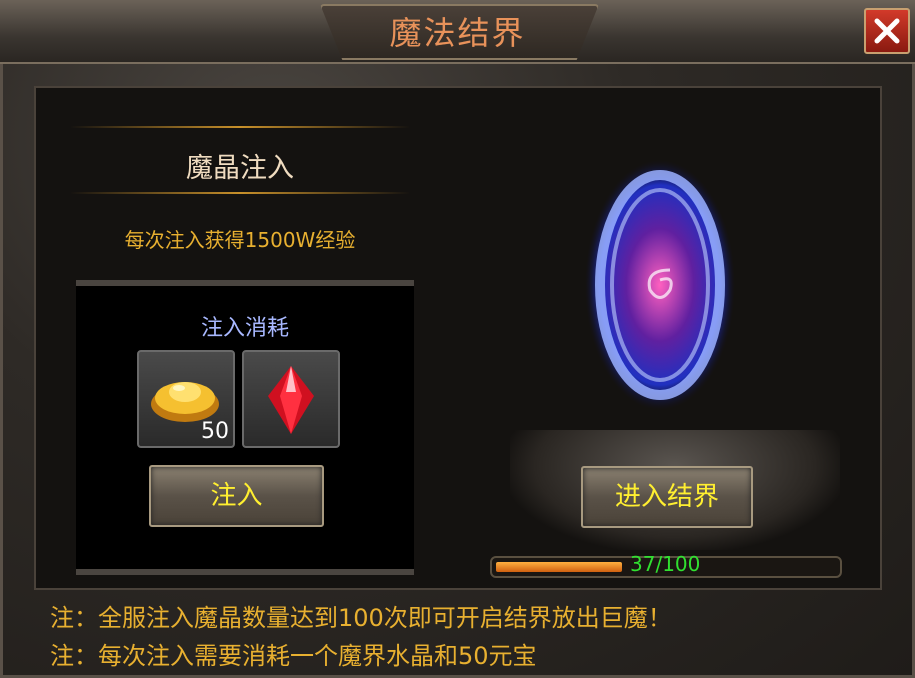 The height and width of the screenshot is (678, 915). I want to click on item-slot-crystal, so click(291, 399).